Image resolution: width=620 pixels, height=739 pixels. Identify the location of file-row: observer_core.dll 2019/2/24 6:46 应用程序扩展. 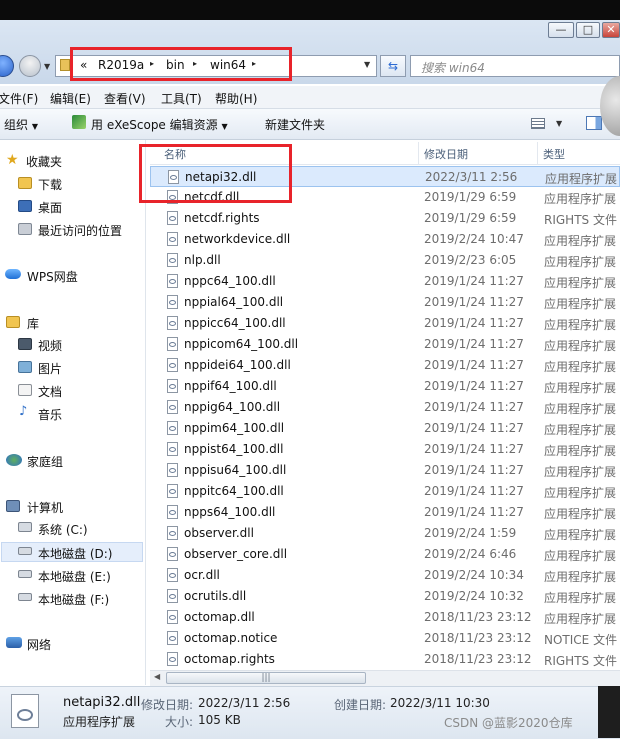
(385, 554).